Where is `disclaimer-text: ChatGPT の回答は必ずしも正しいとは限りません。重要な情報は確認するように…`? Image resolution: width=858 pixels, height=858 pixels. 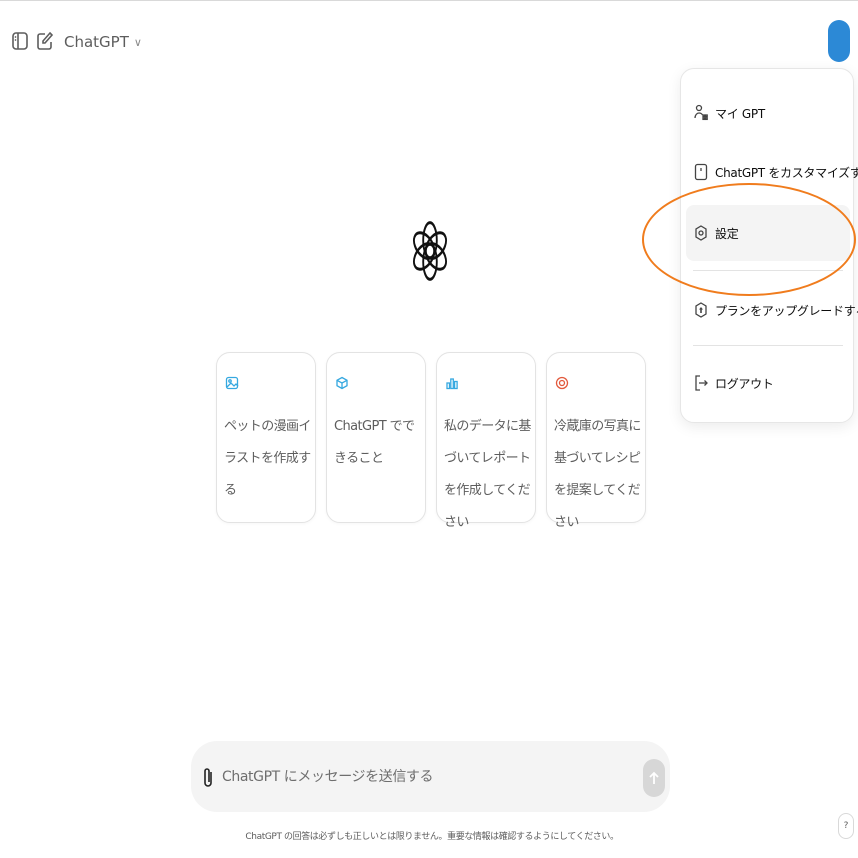
disclaimer-text: ChatGPT の回答は必ずしも正しいとは限りません。重要な情報は確認するように… is located at coordinates (432, 837).